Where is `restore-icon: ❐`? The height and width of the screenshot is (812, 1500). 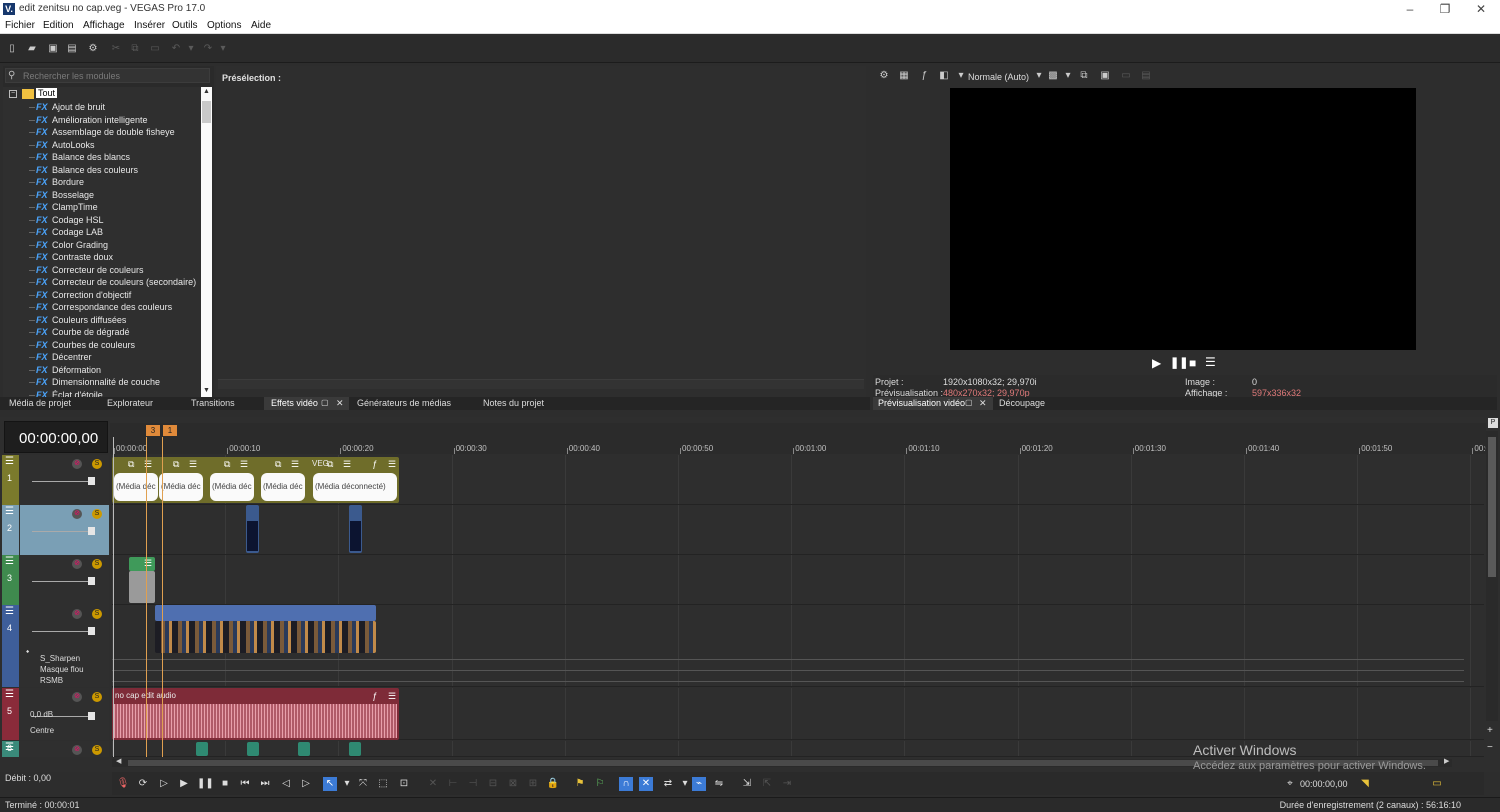 restore-icon: ❐ is located at coordinates (1445, 9).